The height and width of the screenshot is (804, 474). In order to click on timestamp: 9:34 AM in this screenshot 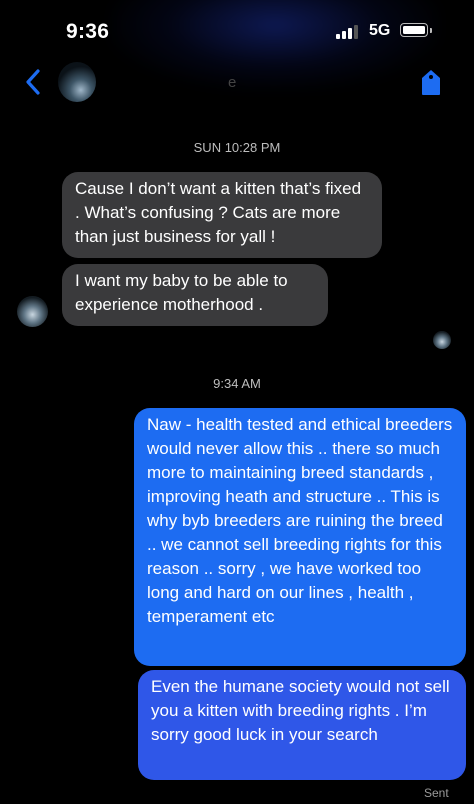, I will do `click(237, 383)`.